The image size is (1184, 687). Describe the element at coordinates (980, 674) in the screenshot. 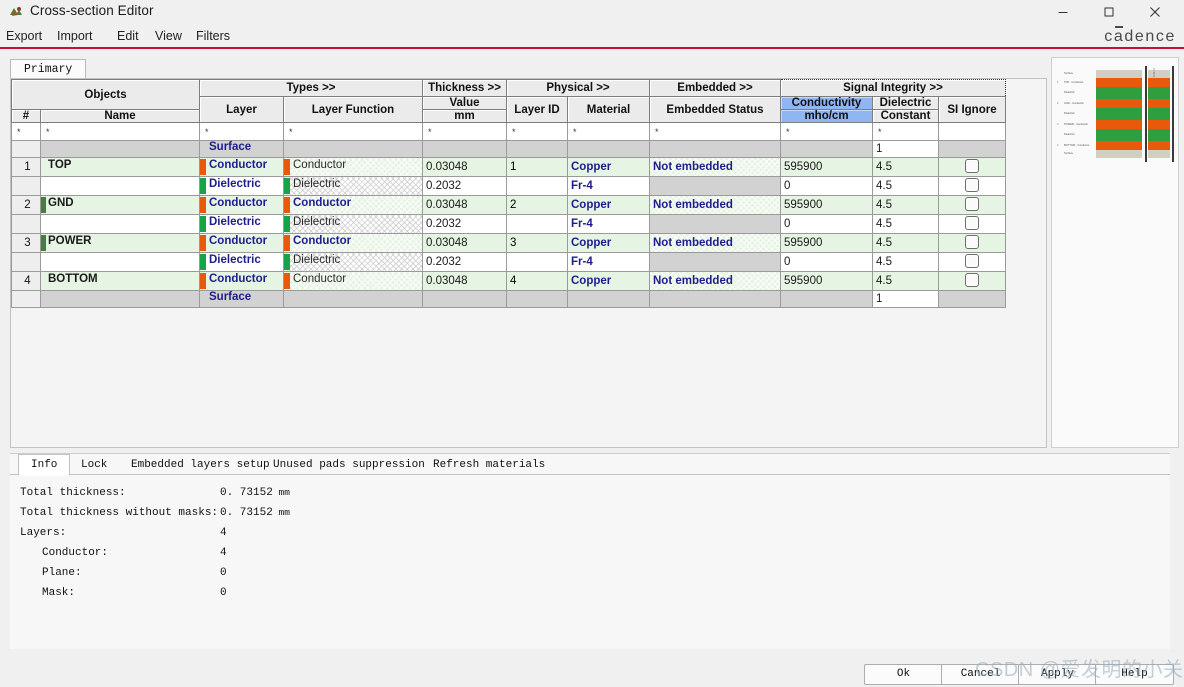

I see `cancel-button: Cancel` at that location.